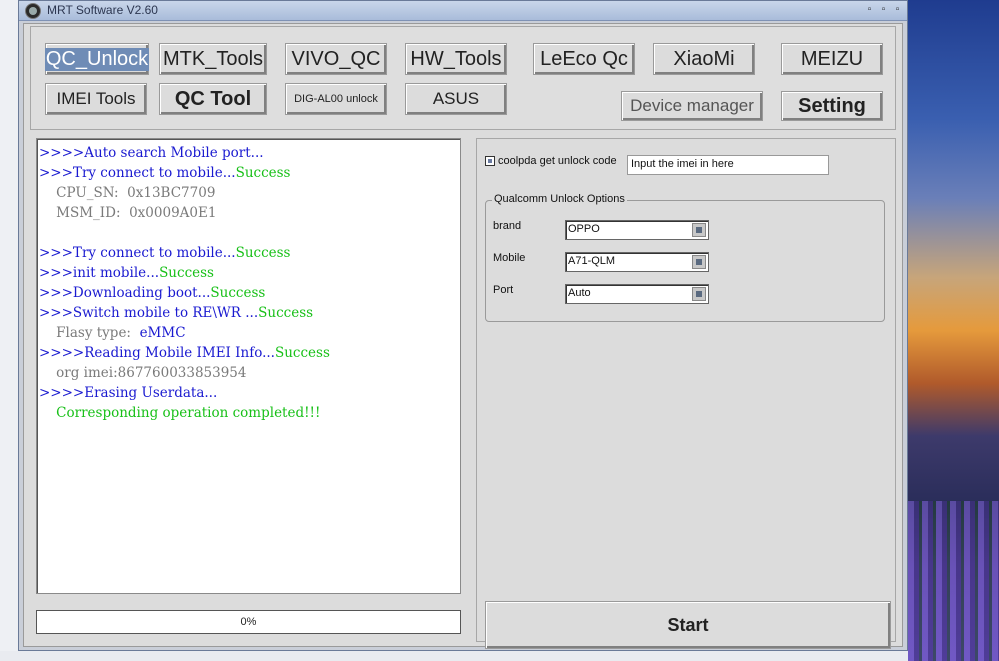 The height and width of the screenshot is (661, 999). What do you see at coordinates (127, 193) in the screenshot?
I see `log-text: CPU_SN: 0x13BC7709` at bounding box center [127, 193].